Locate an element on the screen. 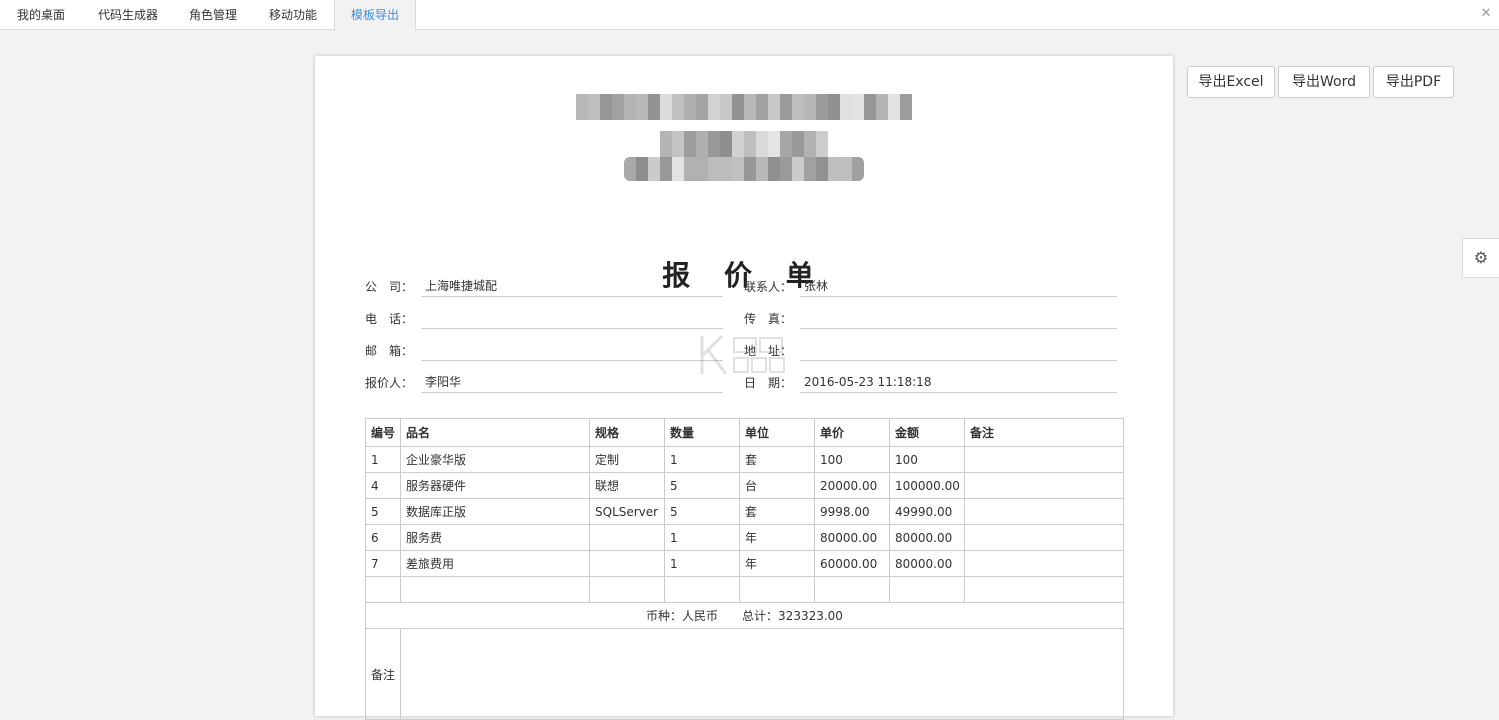  phone-label: 电 话： is located at coordinates (389, 319).